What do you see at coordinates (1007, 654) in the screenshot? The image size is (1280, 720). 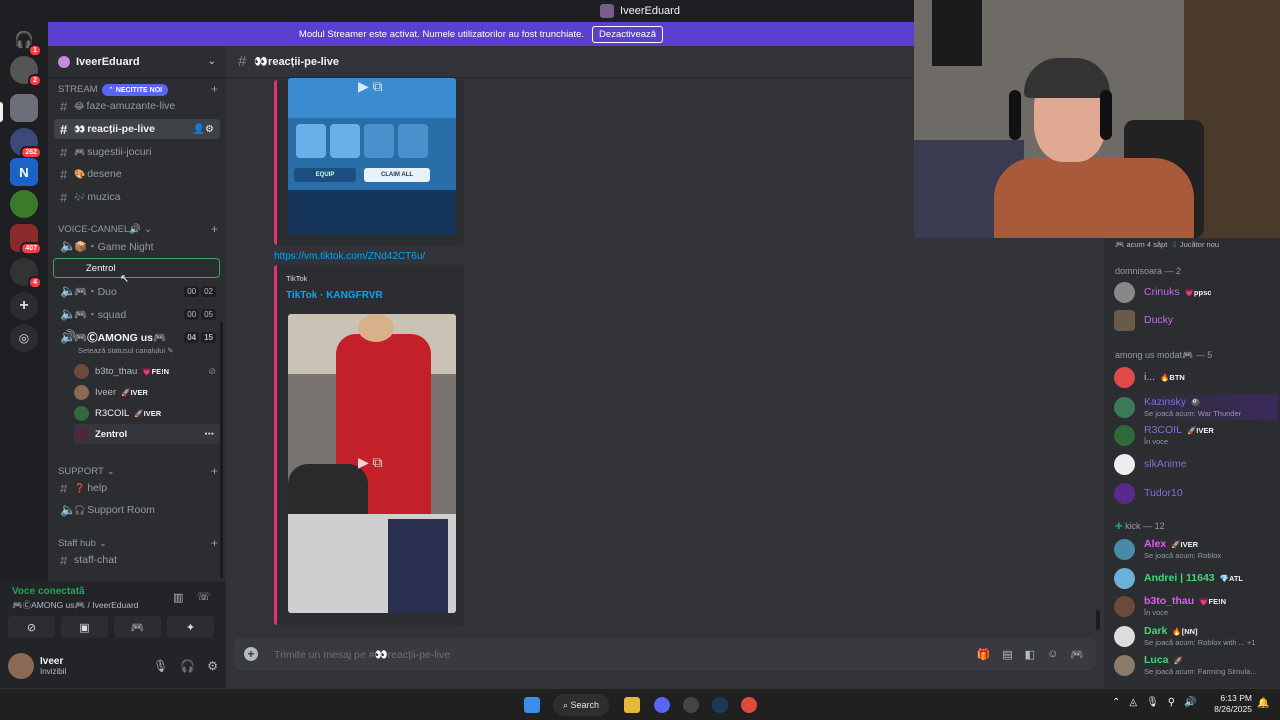 I see `gif-icon: ▤` at bounding box center [1007, 654].